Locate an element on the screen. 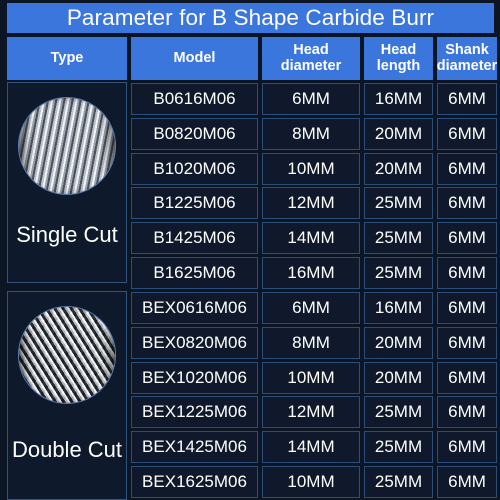 This screenshot has height=500, width=500. column-header-head-diameter-label: Head diameter is located at coordinates (311, 57).